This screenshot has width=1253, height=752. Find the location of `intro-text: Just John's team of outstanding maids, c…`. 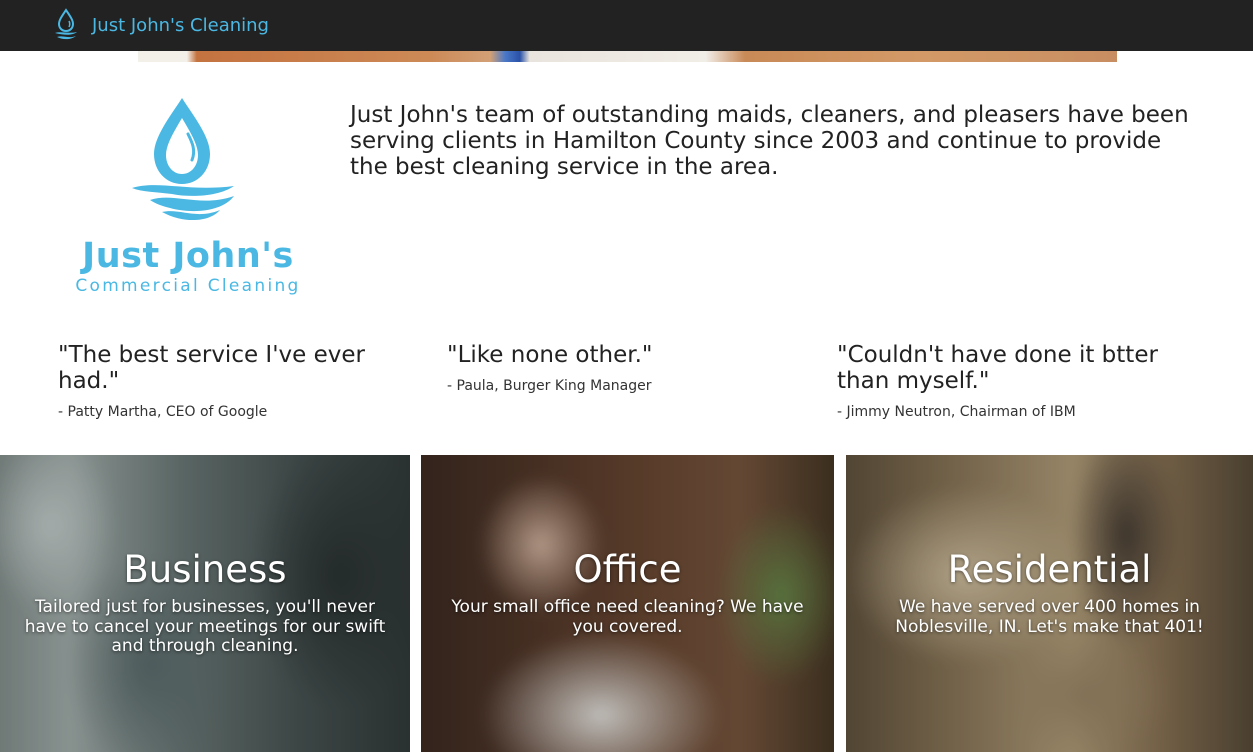

intro-text: Just John's team of outstanding maids, c… is located at coordinates (769, 141).